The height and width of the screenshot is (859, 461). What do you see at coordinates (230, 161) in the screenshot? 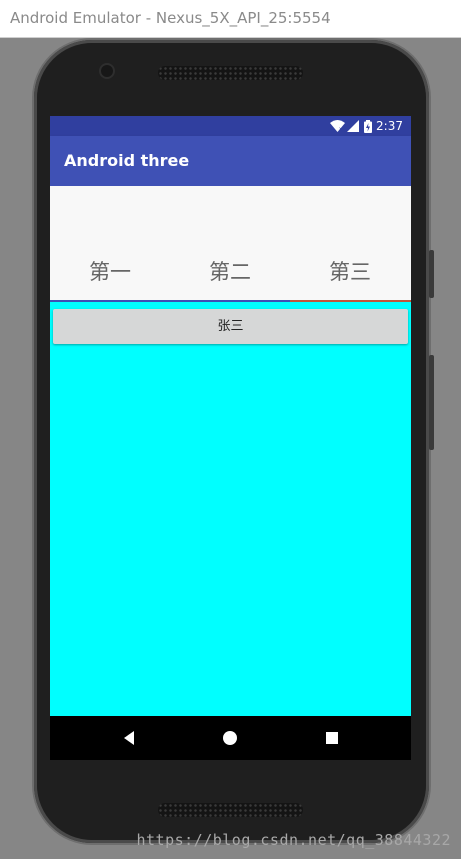
I see `app-bar: Android three` at bounding box center [230, 161].